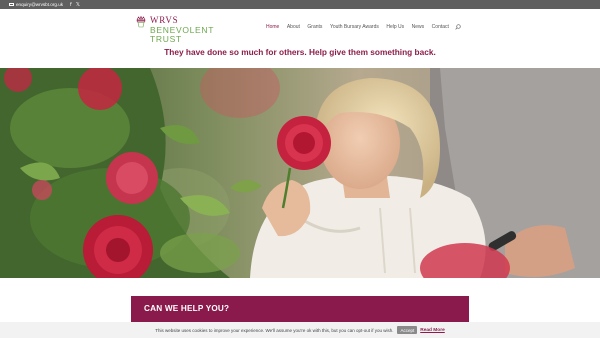  I want to click on logo-wrvs: WRVS, so click(164, 20).